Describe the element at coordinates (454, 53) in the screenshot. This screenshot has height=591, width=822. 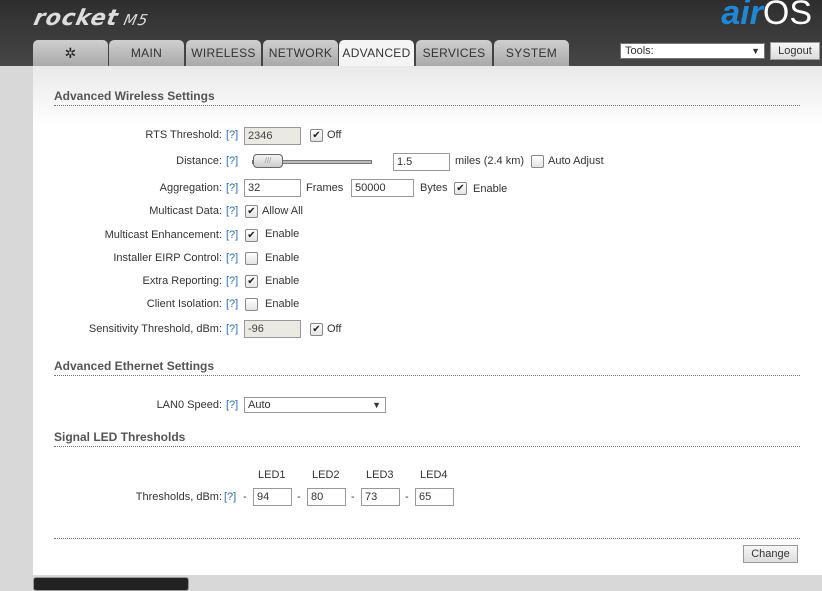
I see `tab-services: SERVICES` at that location.